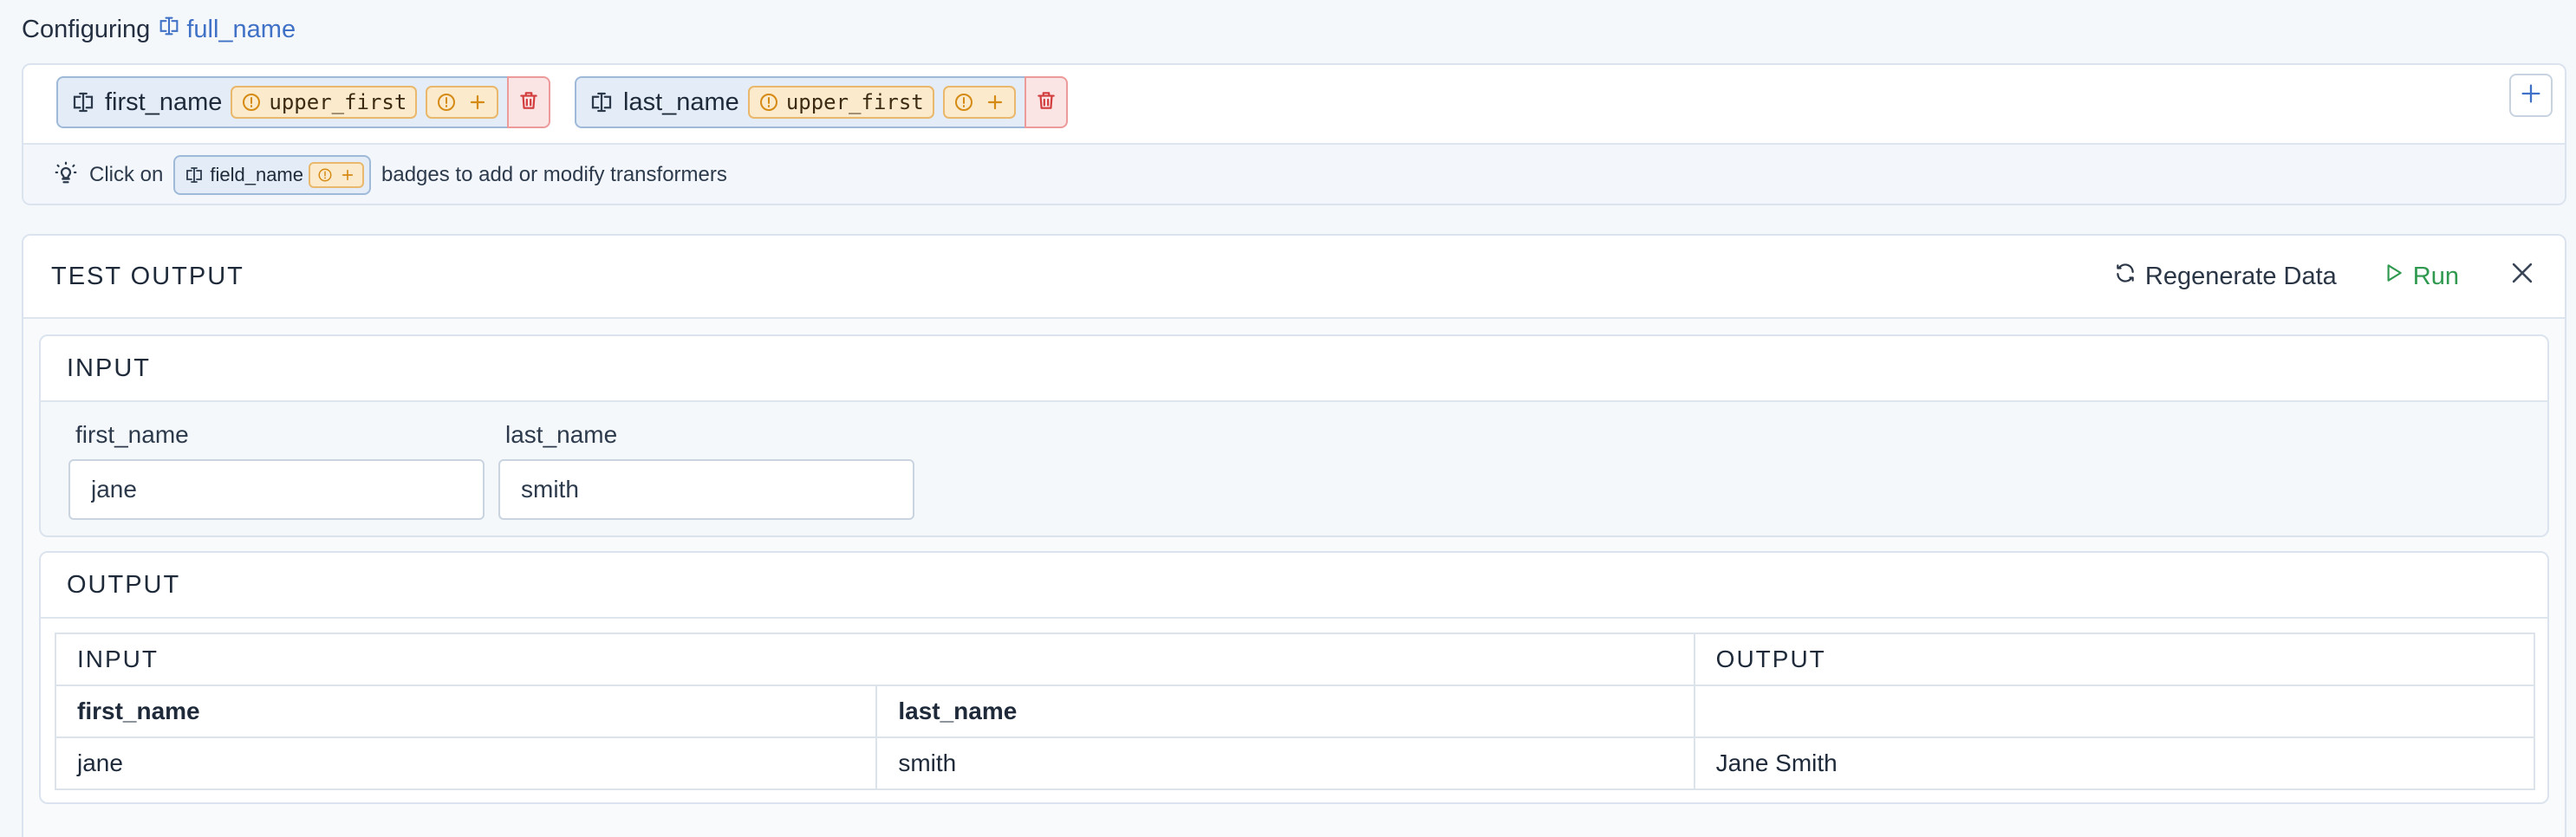 This screenshot has height=837, width=2576. I want to click on table-group-header: OUTPUT, so click(2114, 660).